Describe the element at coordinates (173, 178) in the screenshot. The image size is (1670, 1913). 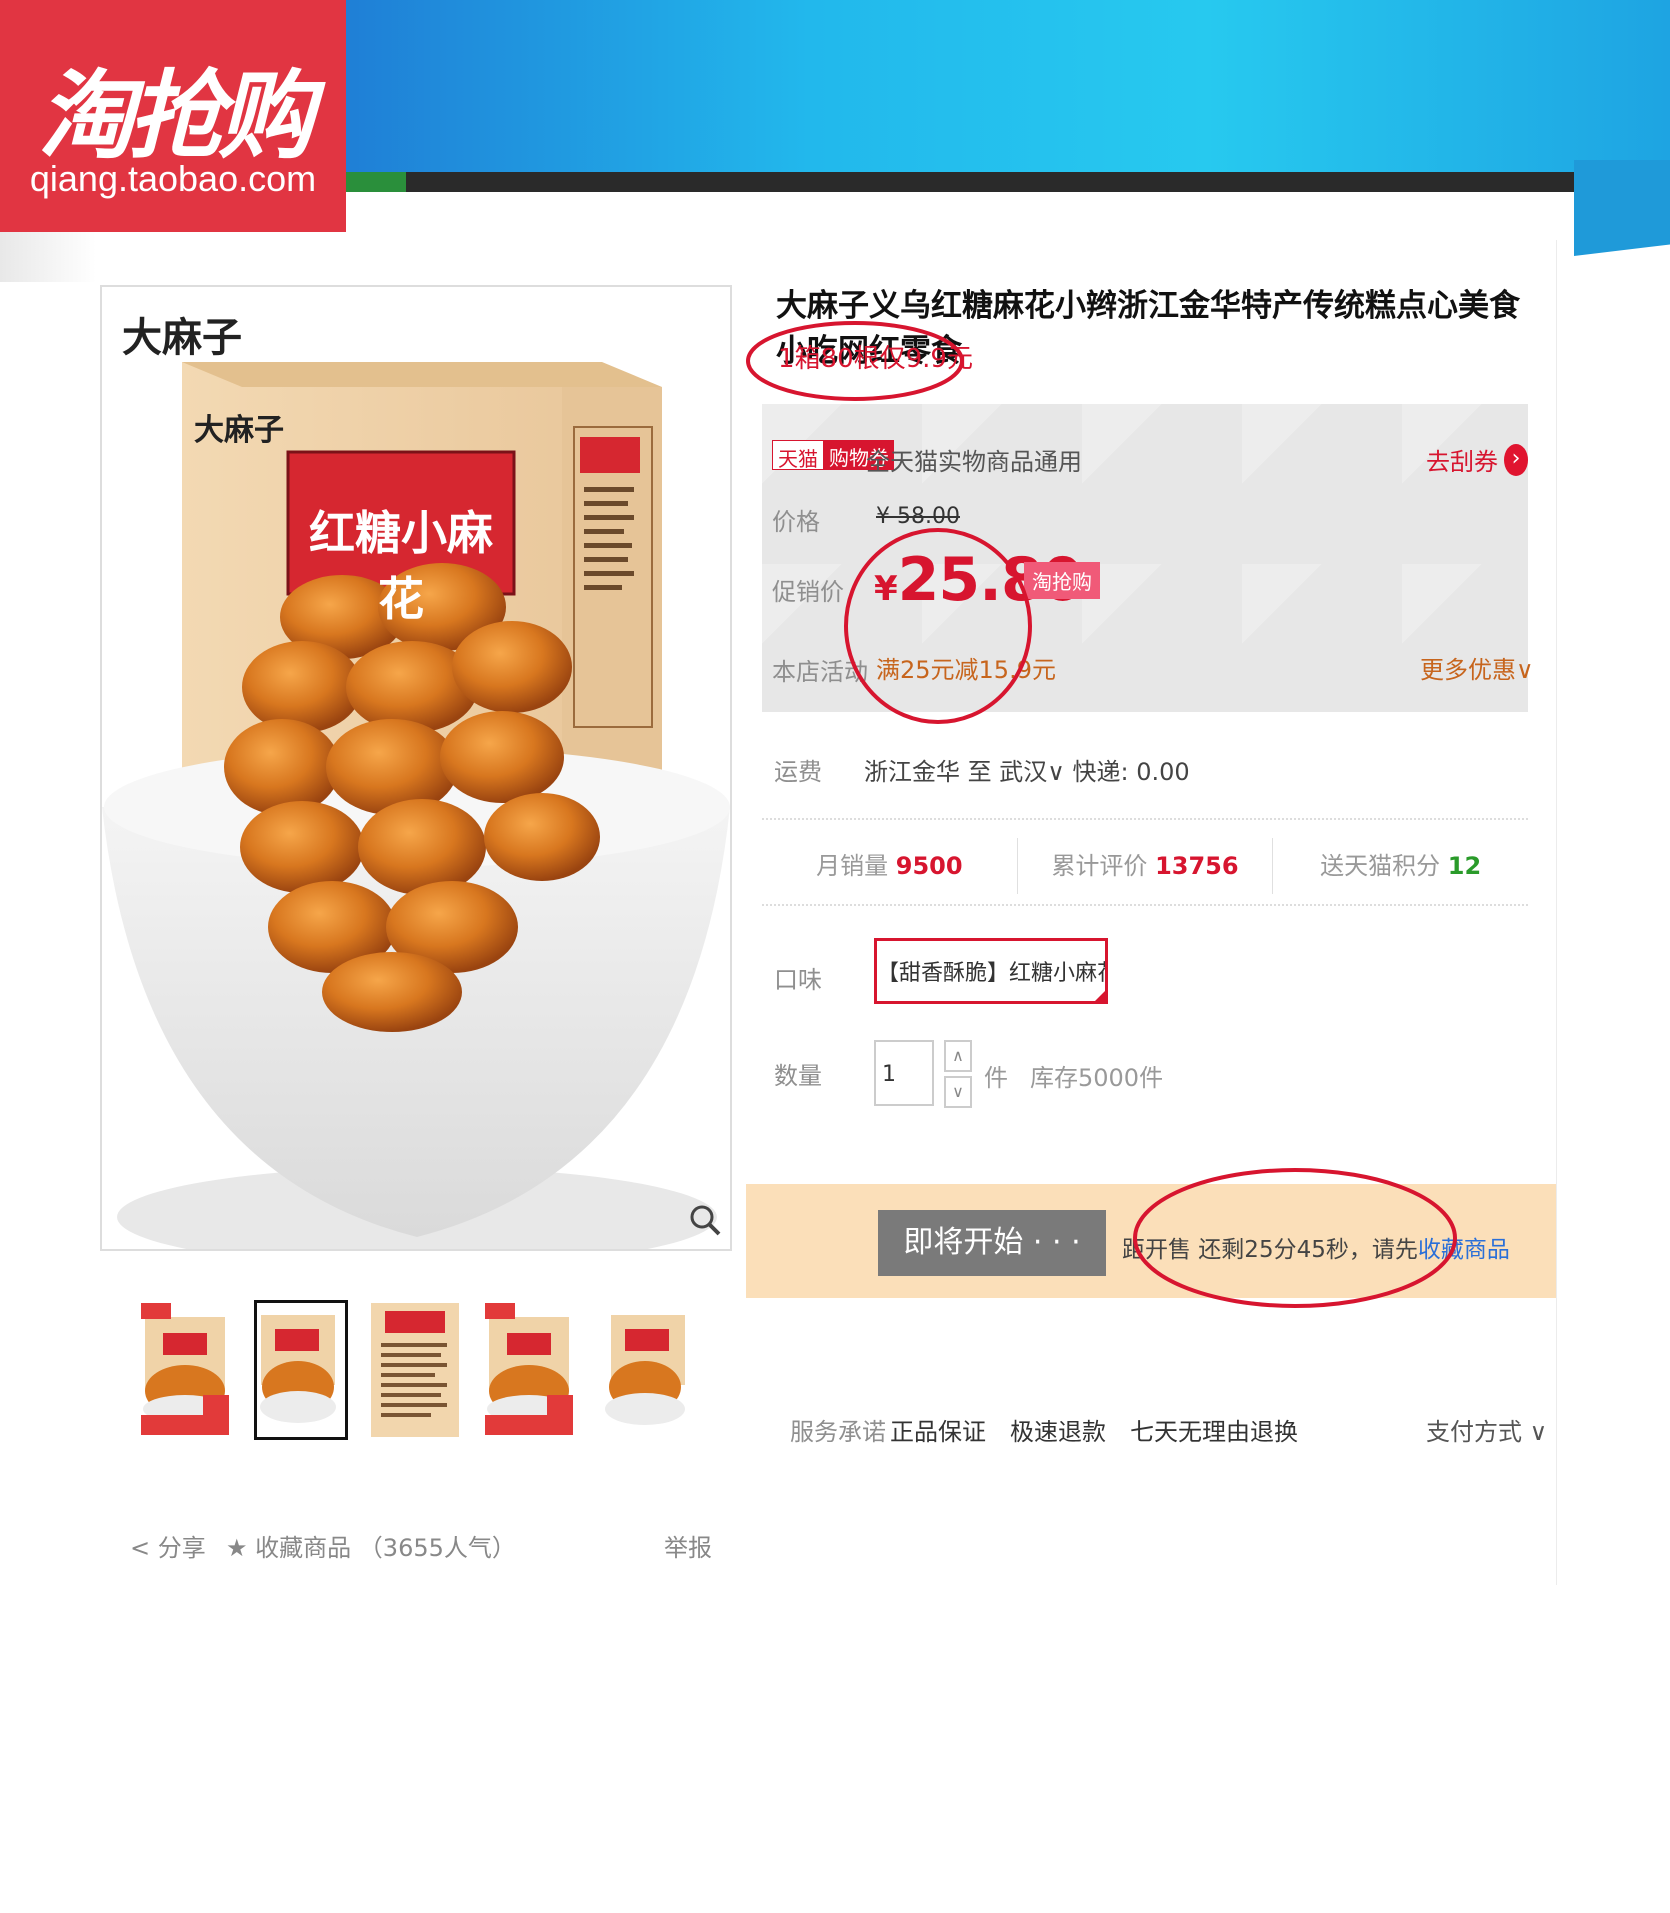
I see `logo-url: qiang.taobao.com` at that location.